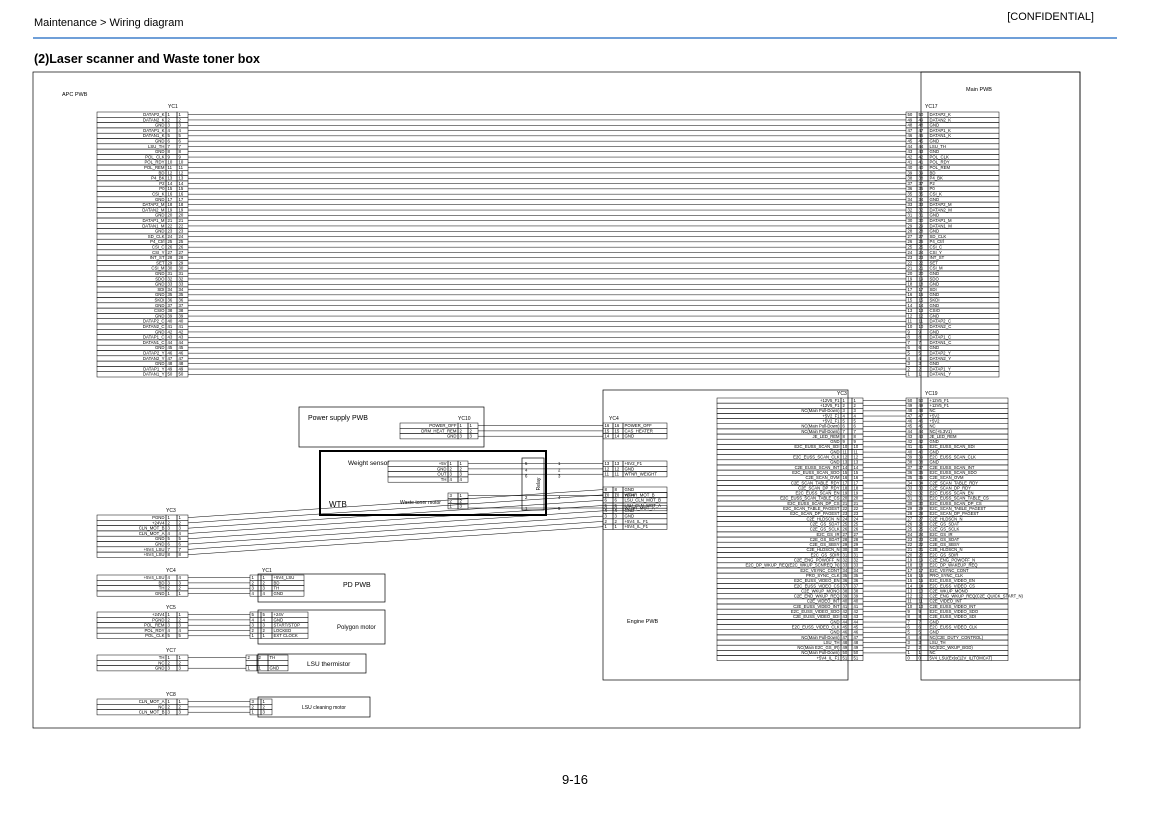 This screenshot has height=813, width=1150. Describe the element at coordinates (171, 571) in the screenshot. I see `connector-yc4-apc: YC4` at that location.